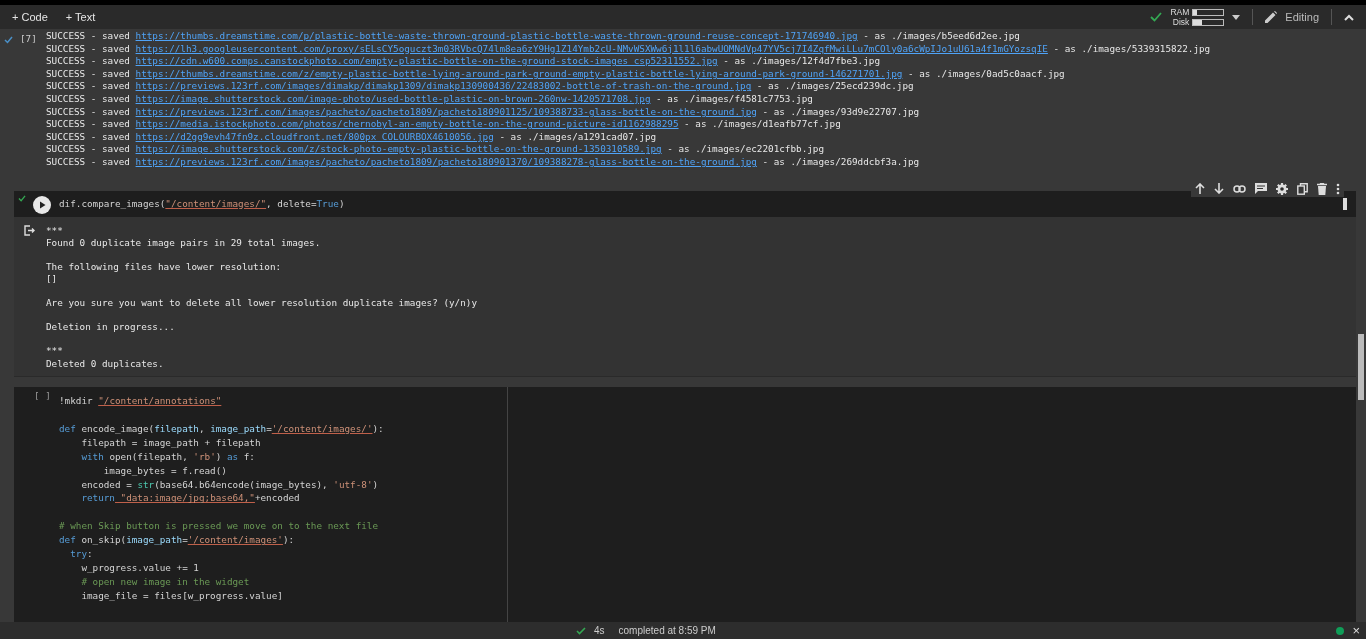  What do you see at coordinates (841, 161) in the screenshot?
I see `saved-file-path: - as ./images/269ddcbf3a.jpg` at bounding box center [841, 161].